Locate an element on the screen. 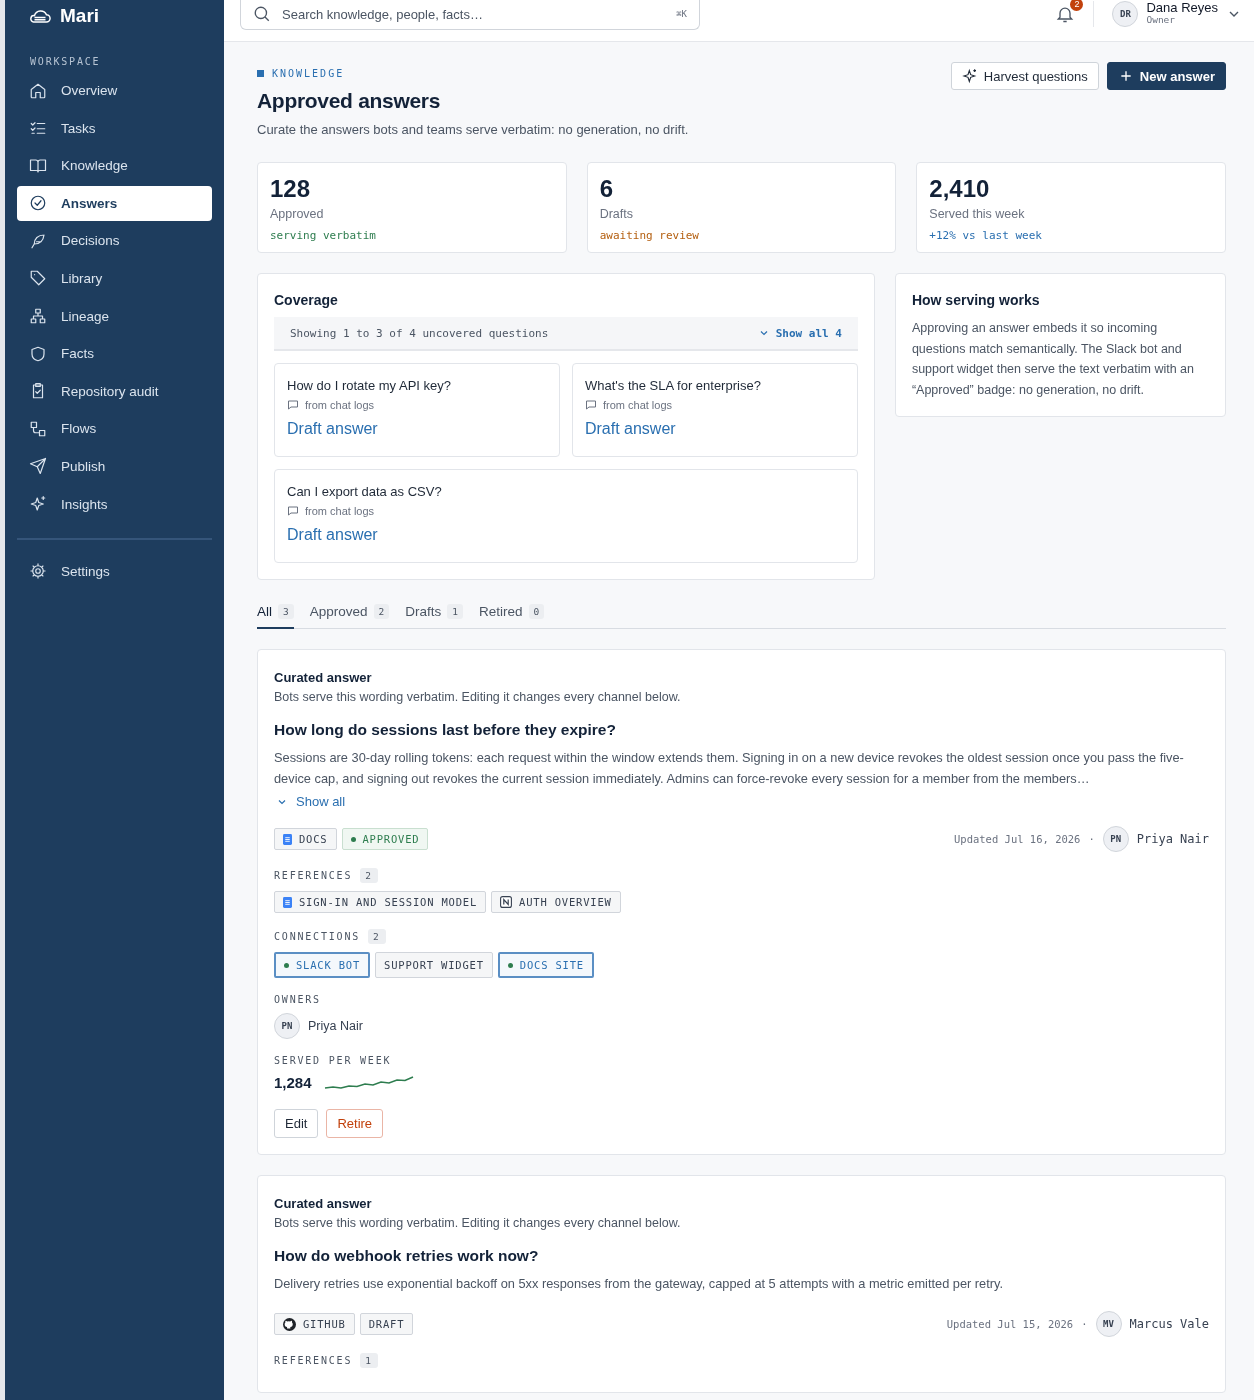  connection-toggle: SLACK BOT is located at coordinates (322, 965).